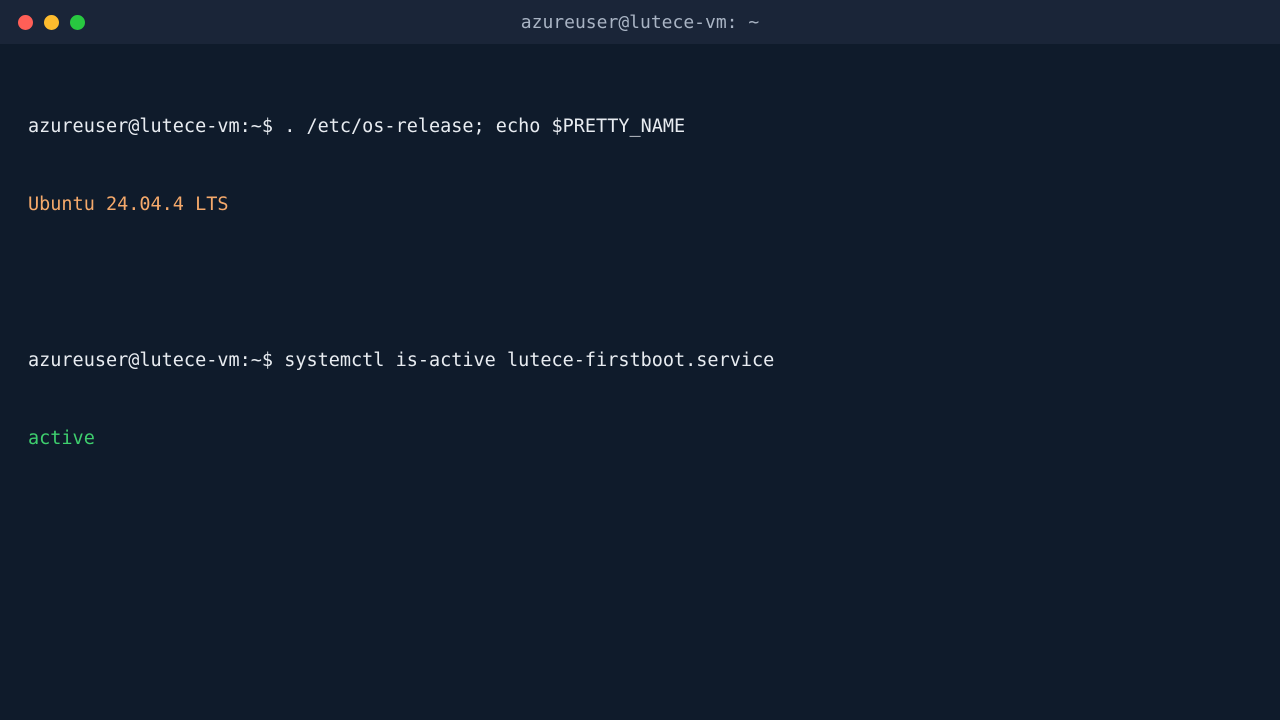  I want to click on command-output-status: active, so click(61, 438).